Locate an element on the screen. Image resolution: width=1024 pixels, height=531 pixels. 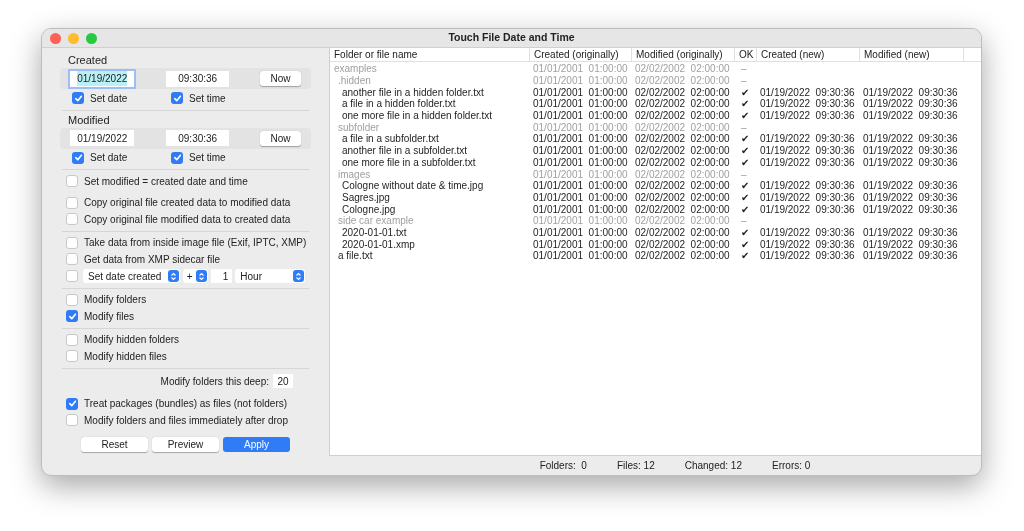
column-header: Modified (originally) is located at coordinates (683, 54).